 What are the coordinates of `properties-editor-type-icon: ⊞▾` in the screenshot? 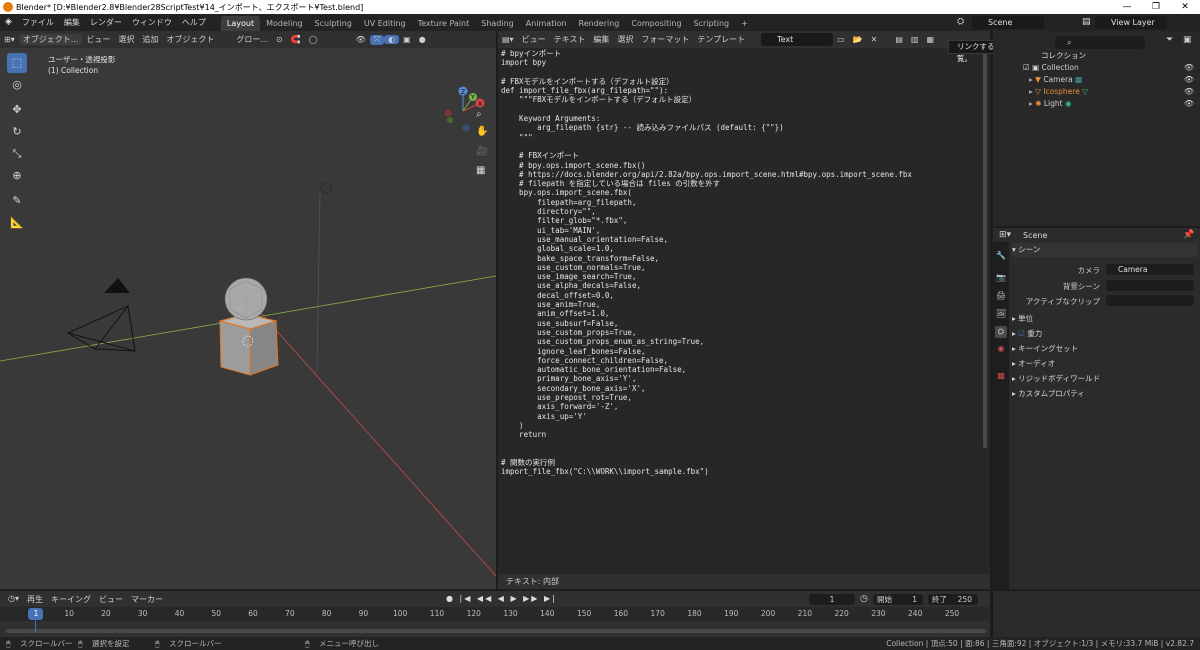 It's located at (1005, 235).